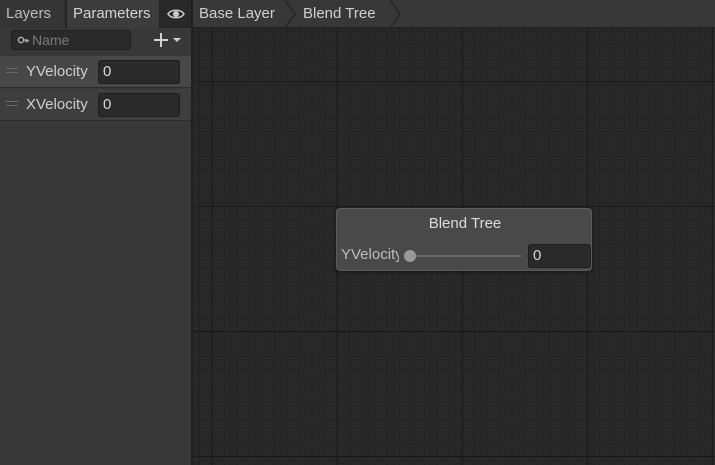 This screenshot has width=715, height=465. Describe the element at coordinates (95, 72) in the screenshot. I see `parameter-row: YVelocity 0` at that location.